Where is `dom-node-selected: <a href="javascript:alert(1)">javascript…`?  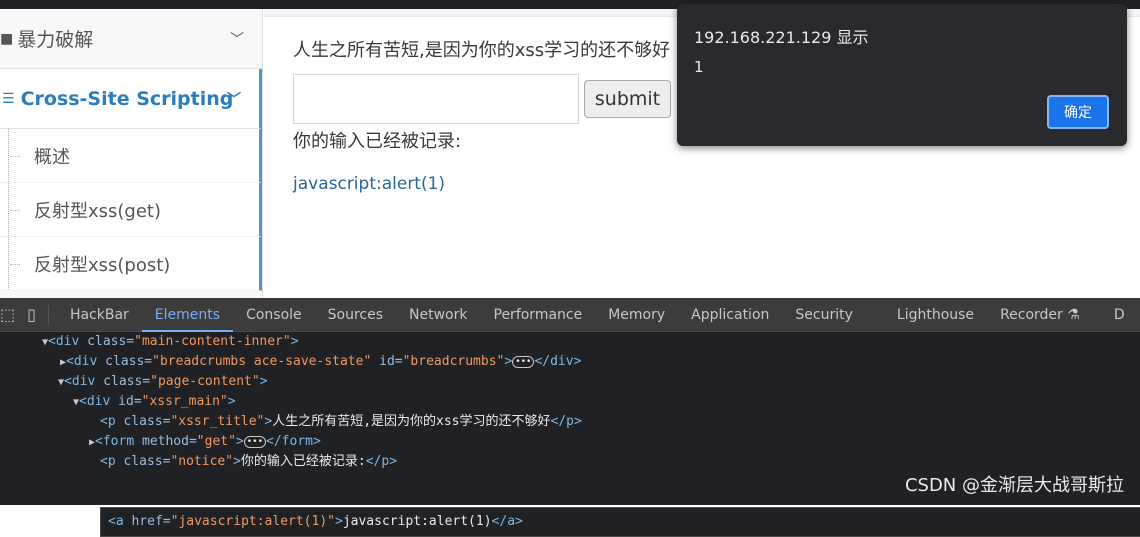
dom-node-selected: <a href="javascript:alert(1)">javascript… is located at coordinates (315, 522).